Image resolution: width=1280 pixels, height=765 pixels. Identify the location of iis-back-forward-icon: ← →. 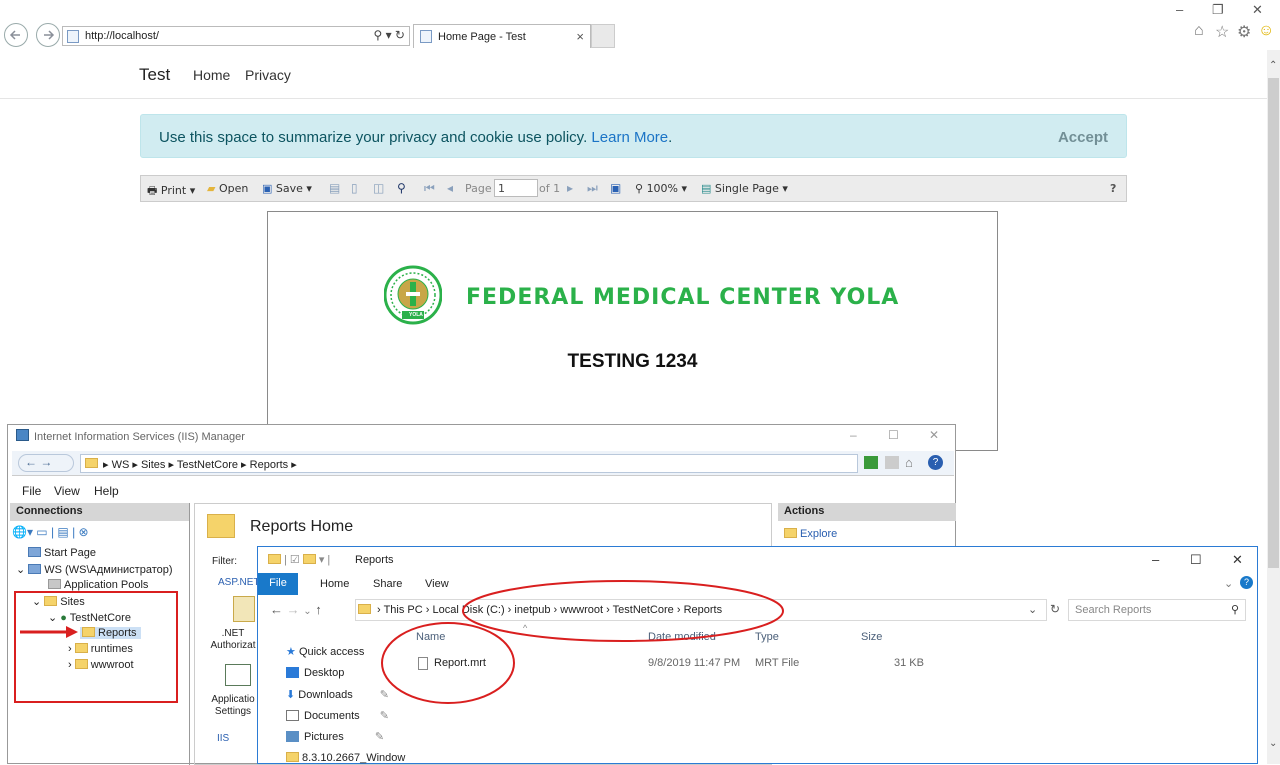
(46, 463).